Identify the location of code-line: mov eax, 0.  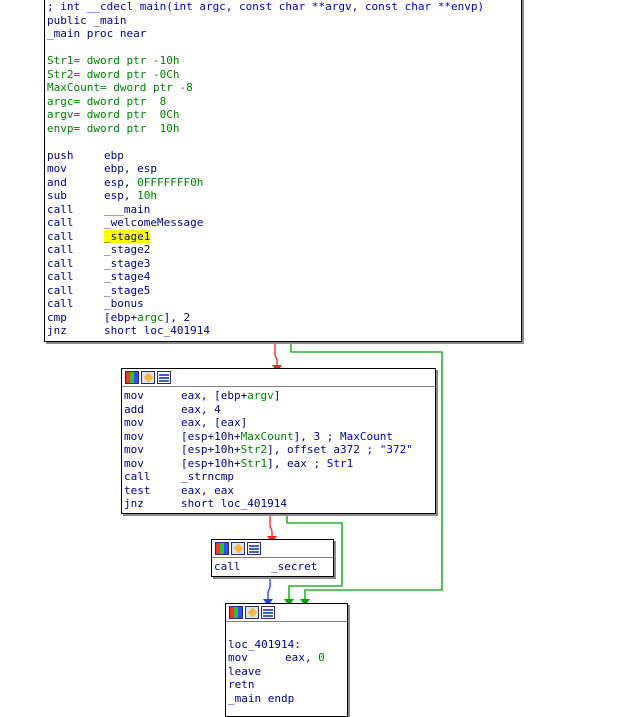
(286, 658).